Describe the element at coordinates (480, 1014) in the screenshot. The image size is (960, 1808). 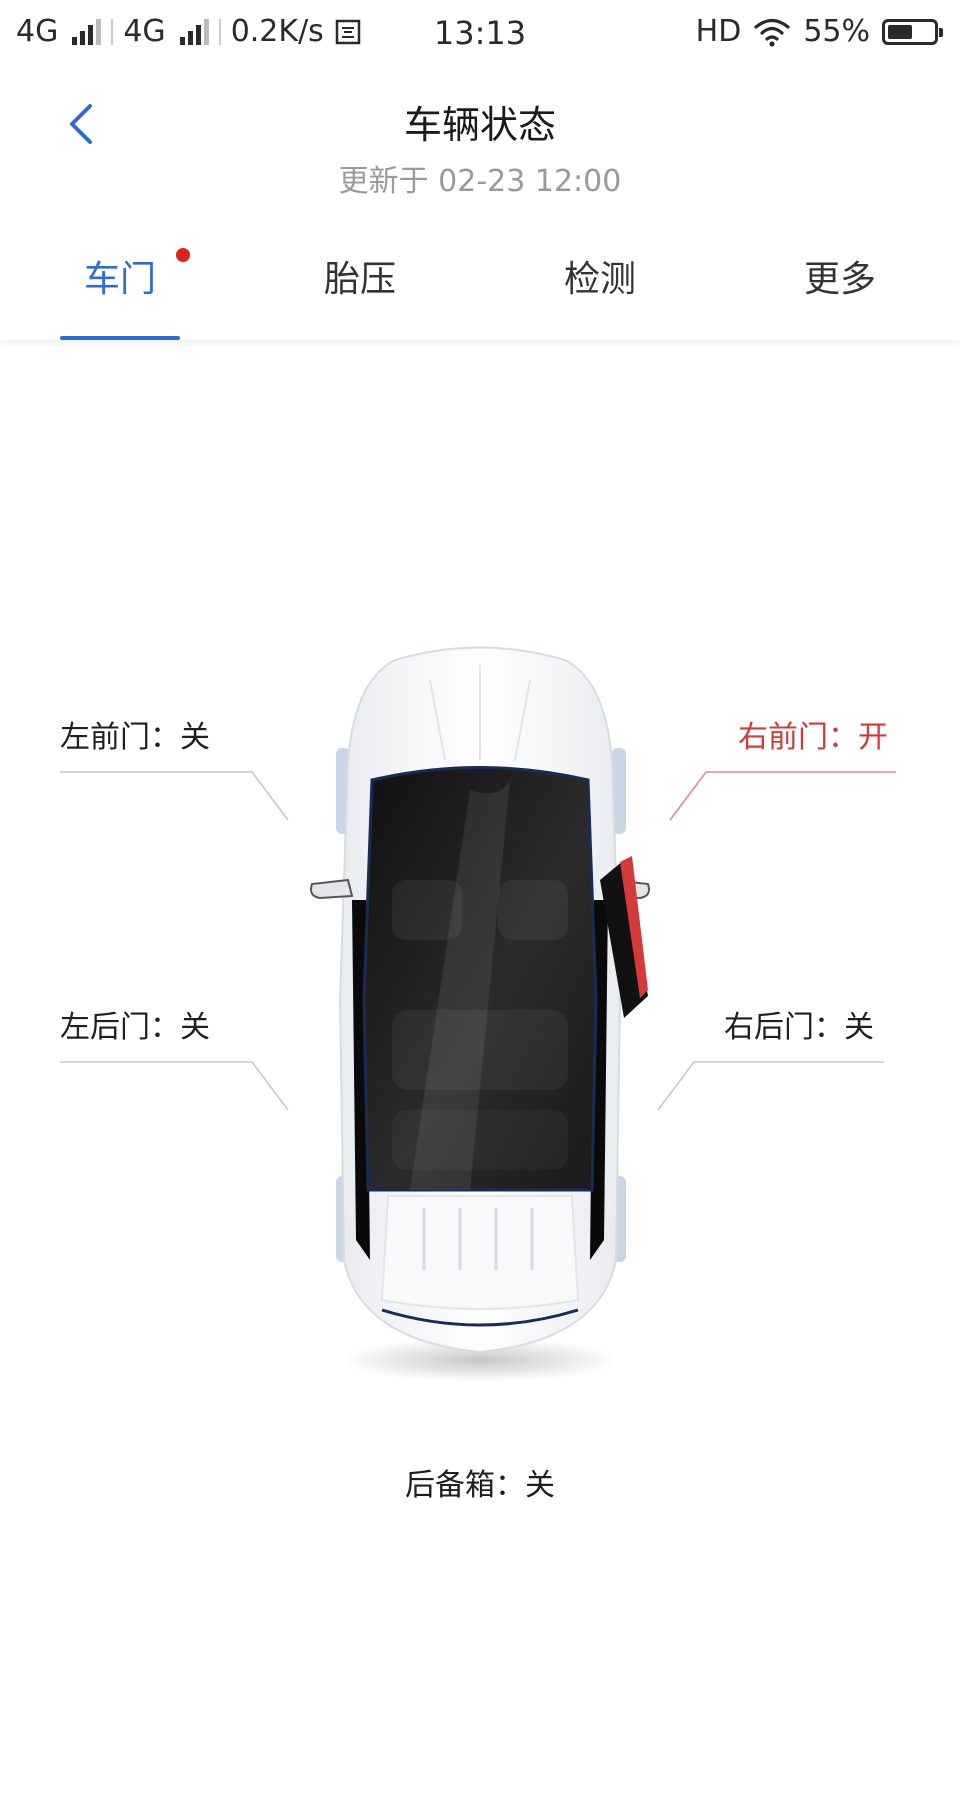
I see `car-top-view` at that location.